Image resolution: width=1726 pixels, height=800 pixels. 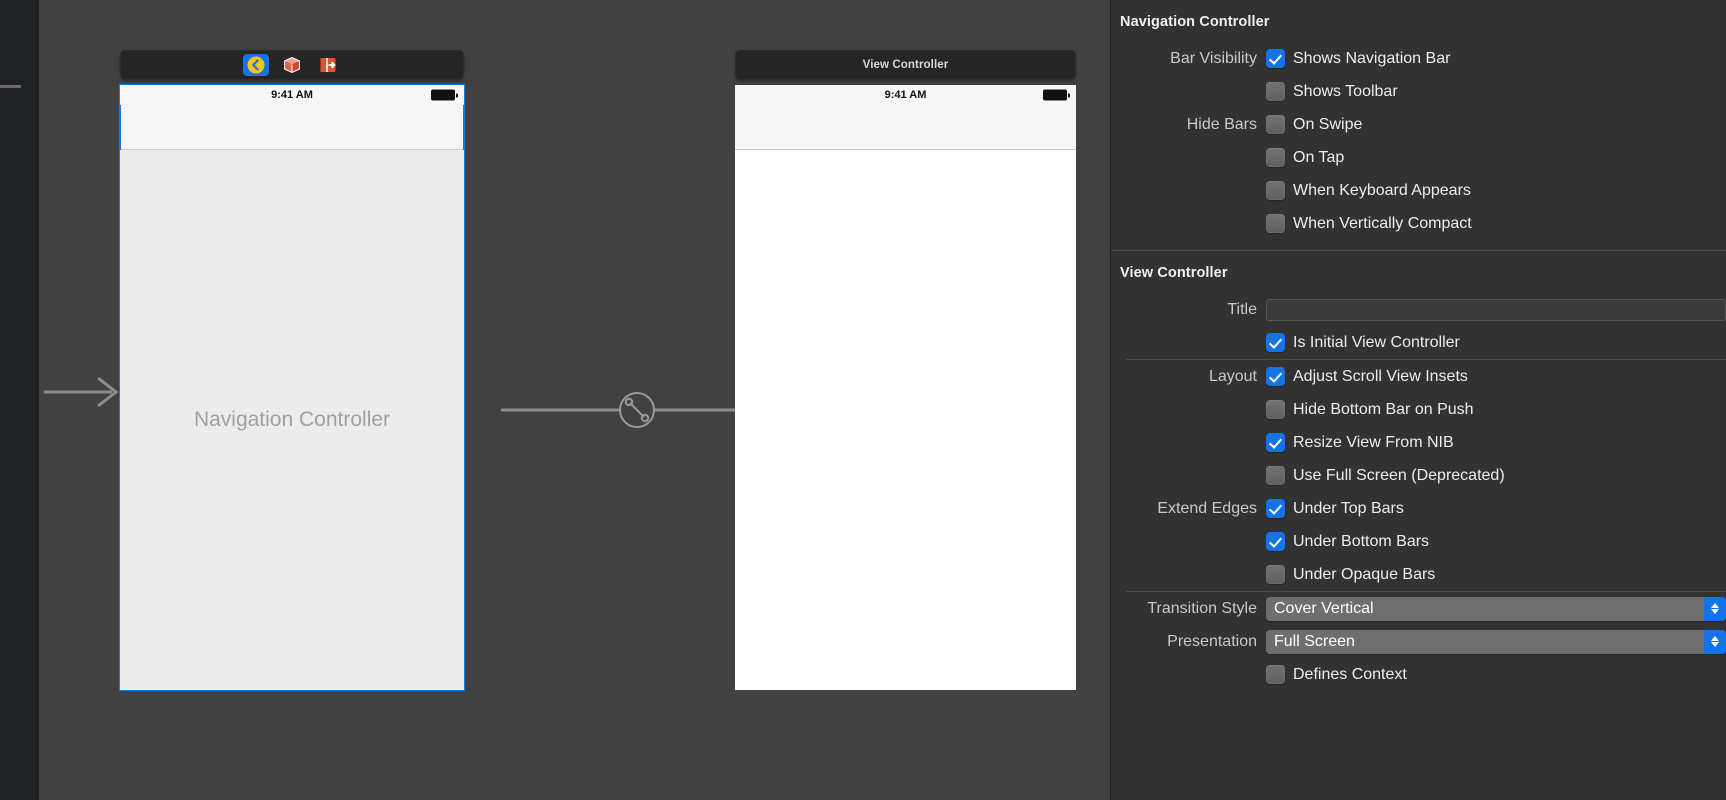 I want to click on checkbox-is-initial-view-controller, so click(x=1275, y=342).